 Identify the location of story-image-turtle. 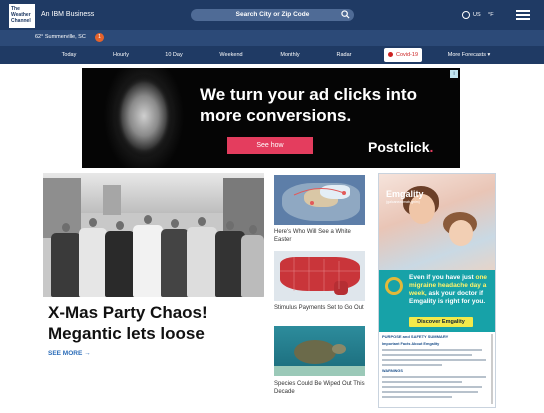
(319, 351).